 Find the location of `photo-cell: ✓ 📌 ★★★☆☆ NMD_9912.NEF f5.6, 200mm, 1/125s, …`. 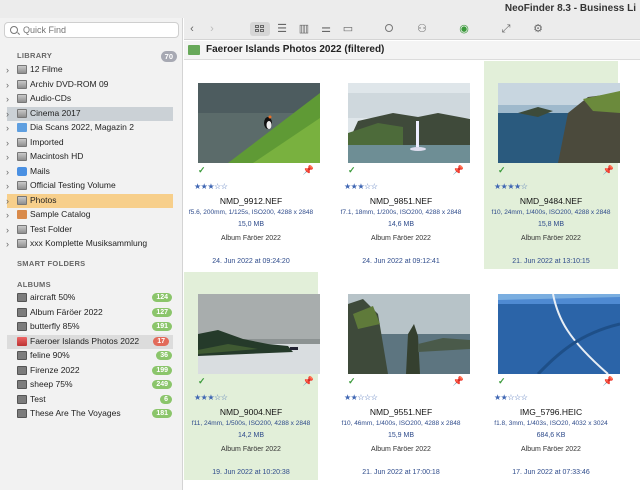

photo-cell: ✓ 📌 ★★★☆☆ NMD_9912.NEF f5.6, 200mm, 1/125s, … is located at coordinates (252, 165).